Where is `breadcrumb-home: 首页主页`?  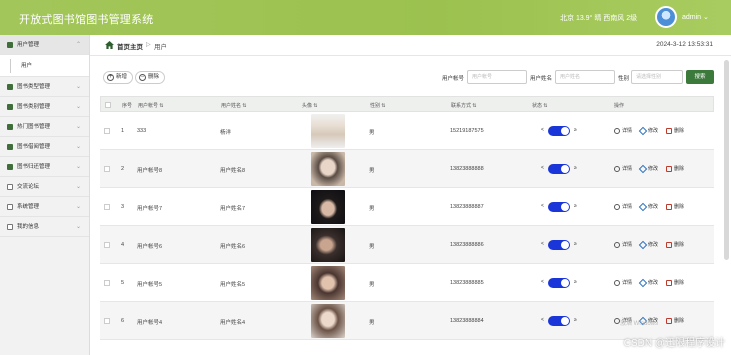
breadcrumb-home: 首页主页 is located at coordinates (130, 46).